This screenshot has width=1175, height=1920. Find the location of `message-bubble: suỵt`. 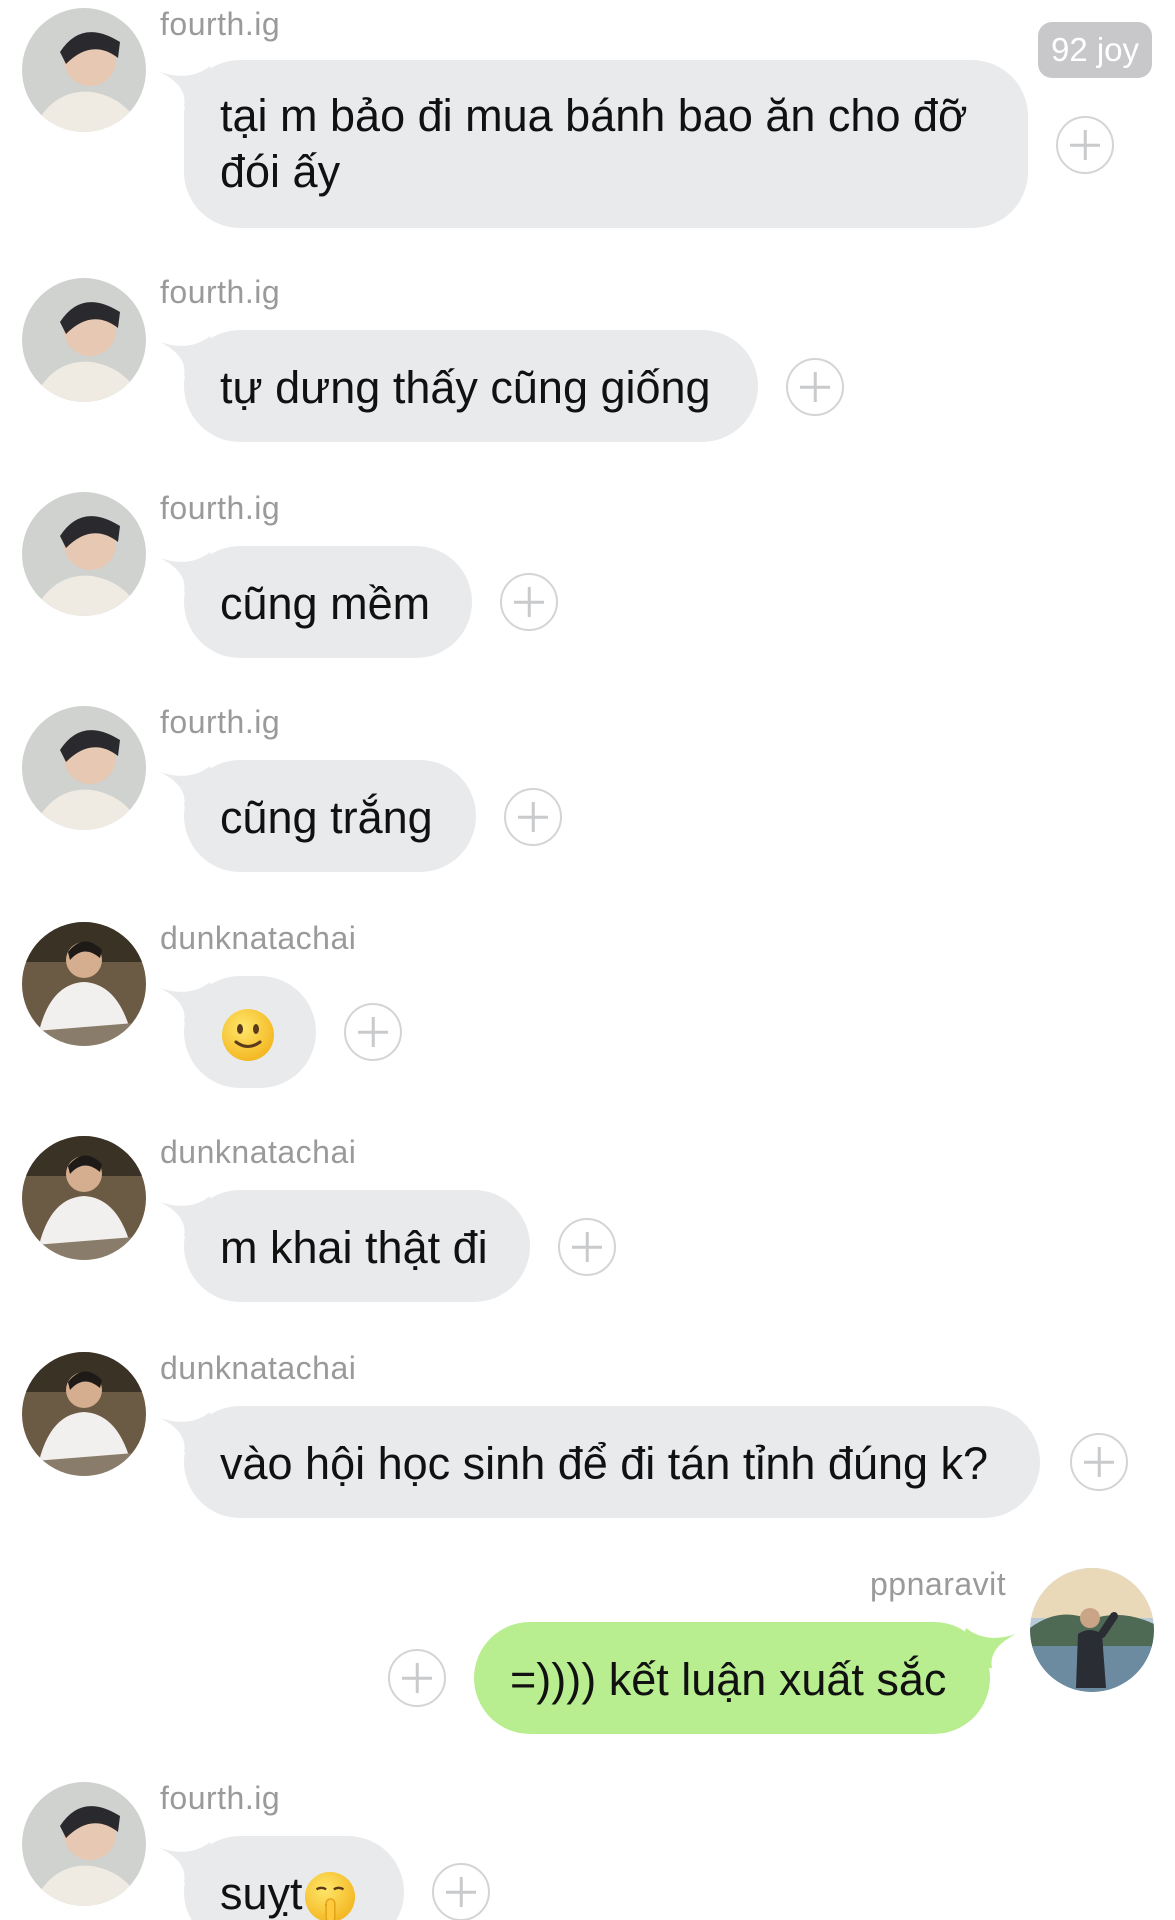

message-bubble: suỵt is located at coordinates (294, 1878).